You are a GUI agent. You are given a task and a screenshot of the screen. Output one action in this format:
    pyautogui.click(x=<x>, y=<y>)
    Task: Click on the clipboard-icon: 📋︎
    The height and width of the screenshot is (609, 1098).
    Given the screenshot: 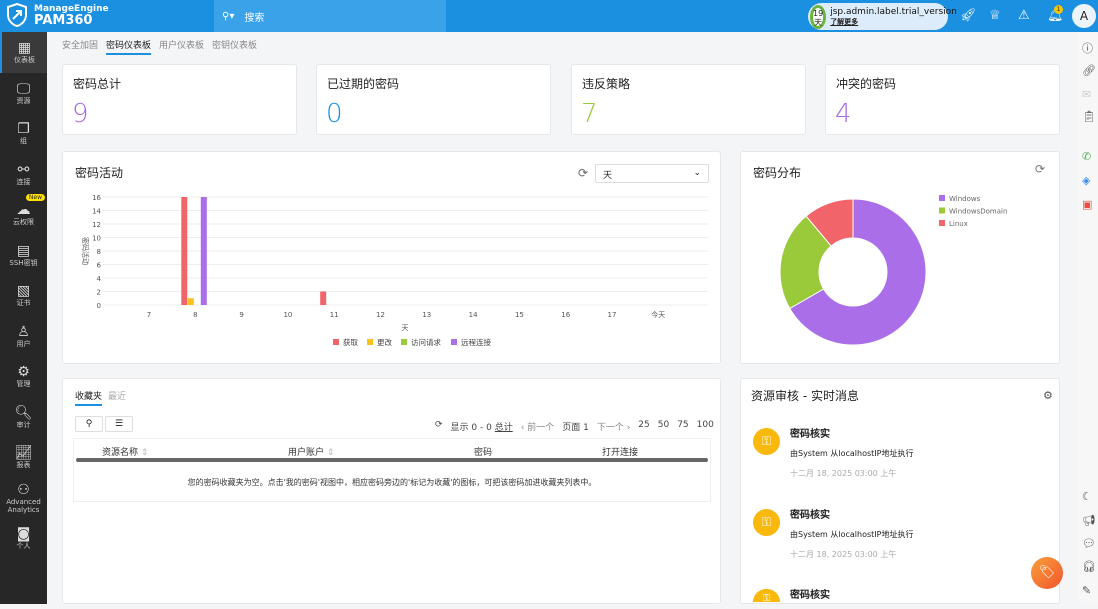 What is the action you would take?
    pyautogui.click(x=1089, y=116)
    